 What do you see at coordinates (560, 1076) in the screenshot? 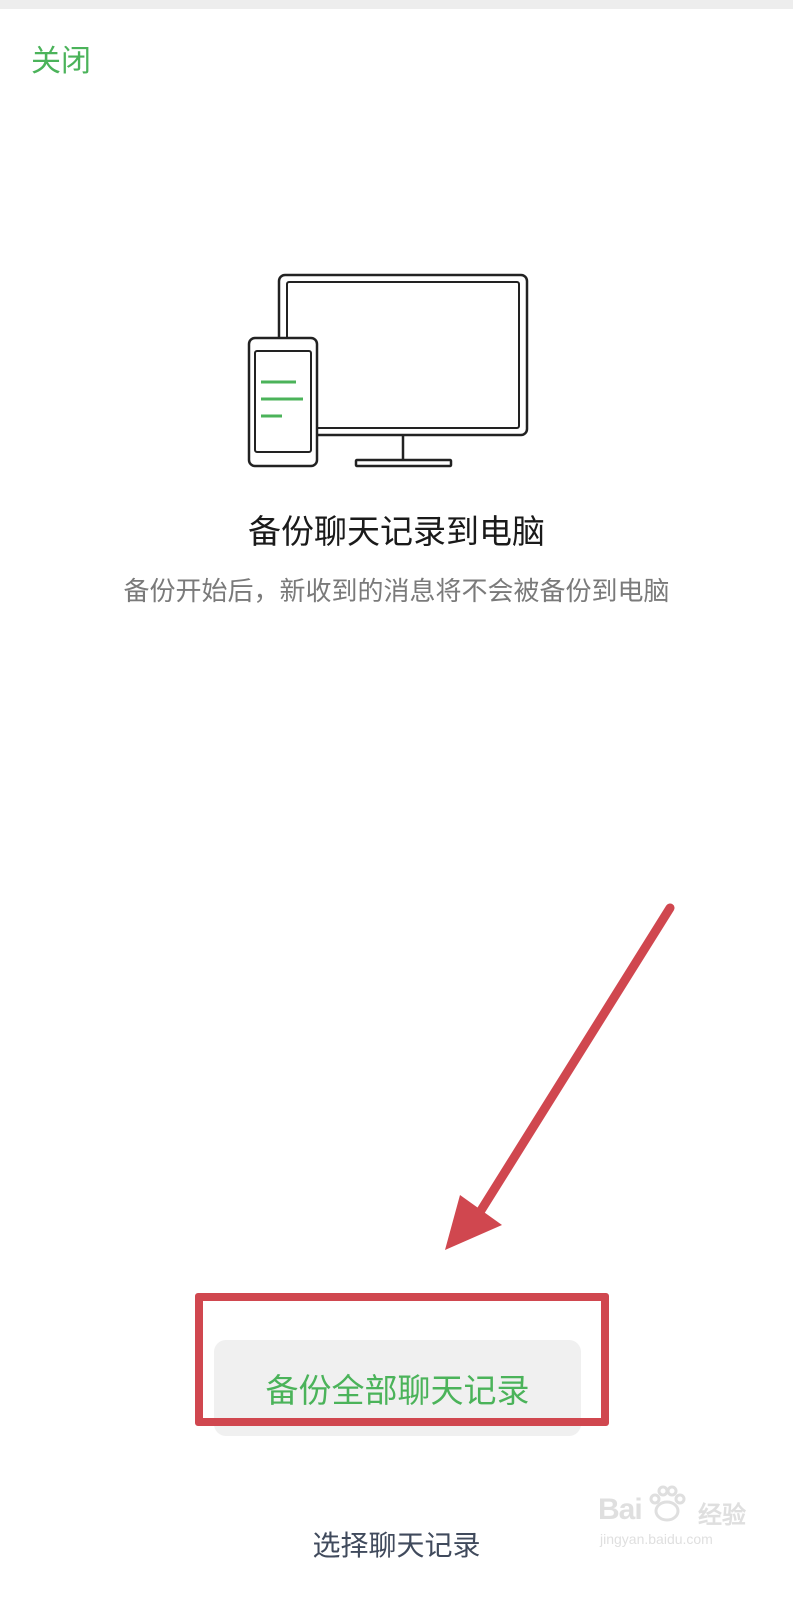
I see `annotation-arrow` at bounding box center [560, 1076].